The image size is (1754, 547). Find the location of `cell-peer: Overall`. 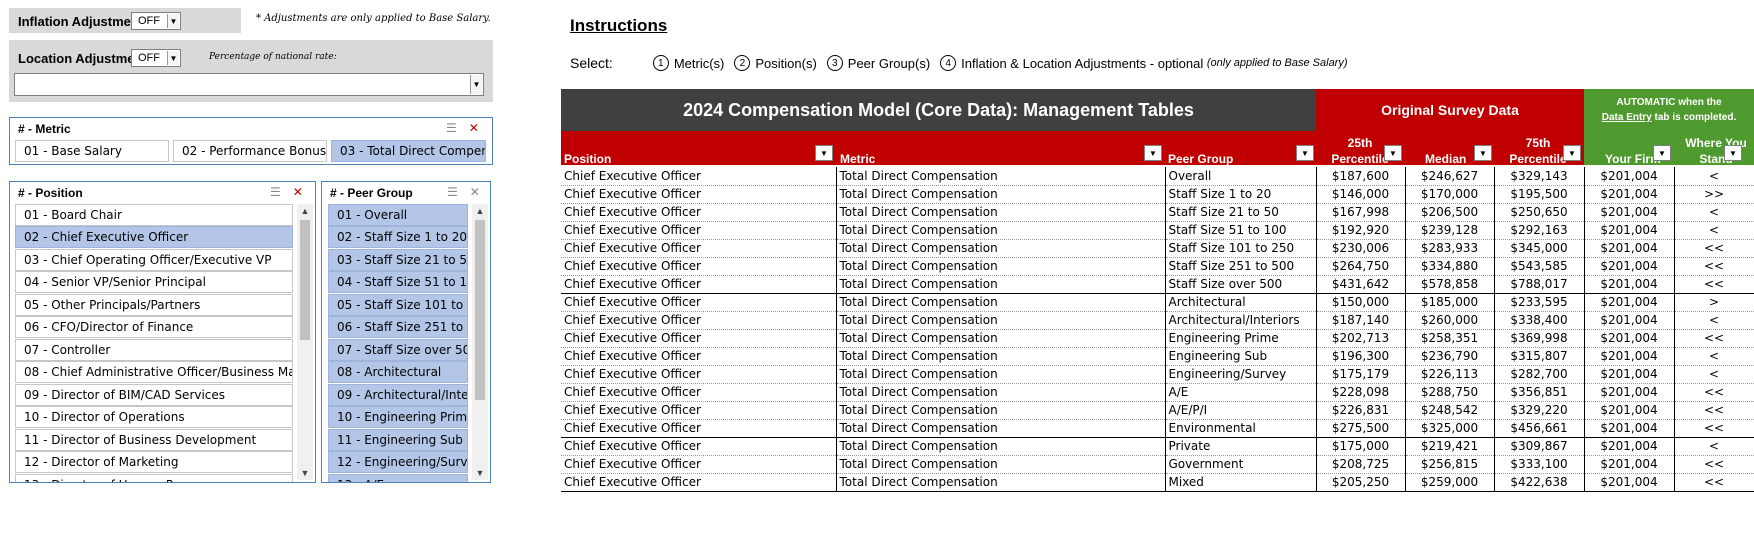

cell-peer: Overall is located at coordinates (1241, 176).